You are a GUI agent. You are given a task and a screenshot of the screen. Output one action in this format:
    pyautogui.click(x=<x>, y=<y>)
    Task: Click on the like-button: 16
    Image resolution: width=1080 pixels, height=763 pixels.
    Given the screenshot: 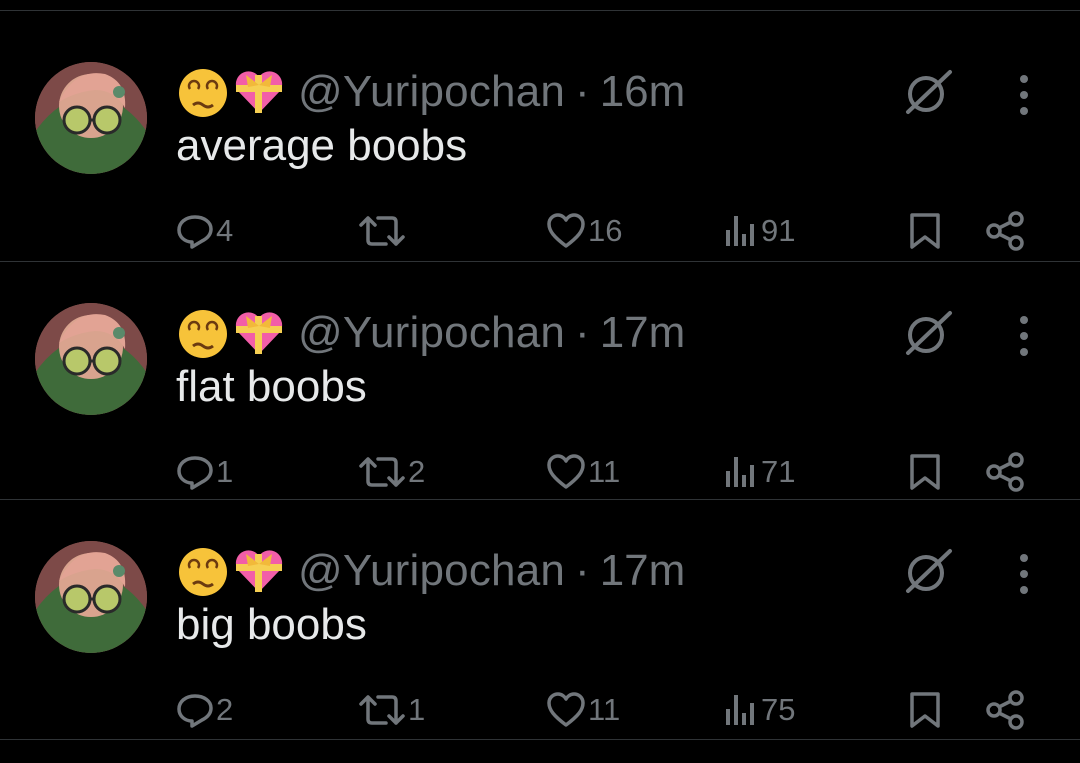 What is the action you would take?
    pyautogui.click(x=584, y=231)
    